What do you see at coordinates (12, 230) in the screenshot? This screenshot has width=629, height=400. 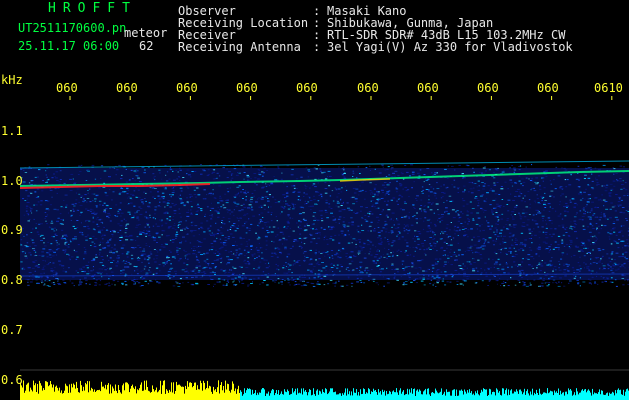 I see `y-tick-label: 0.9` at bounding box center [12, 230].